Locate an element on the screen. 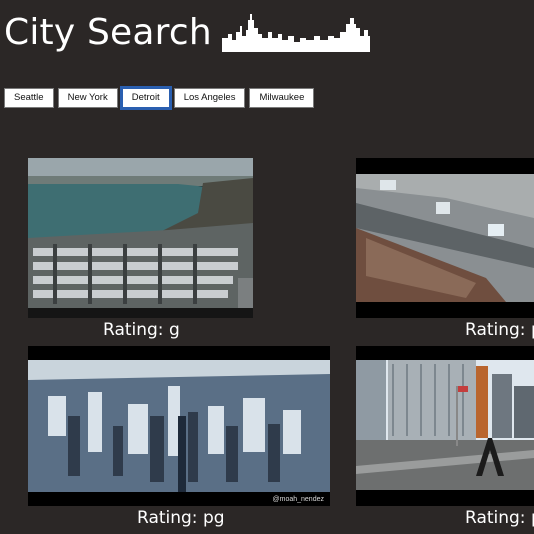 Image resolution: width=534 pixels, height=534 pixels. tab-seattle: Seattle is located at coordinates (29, 98).